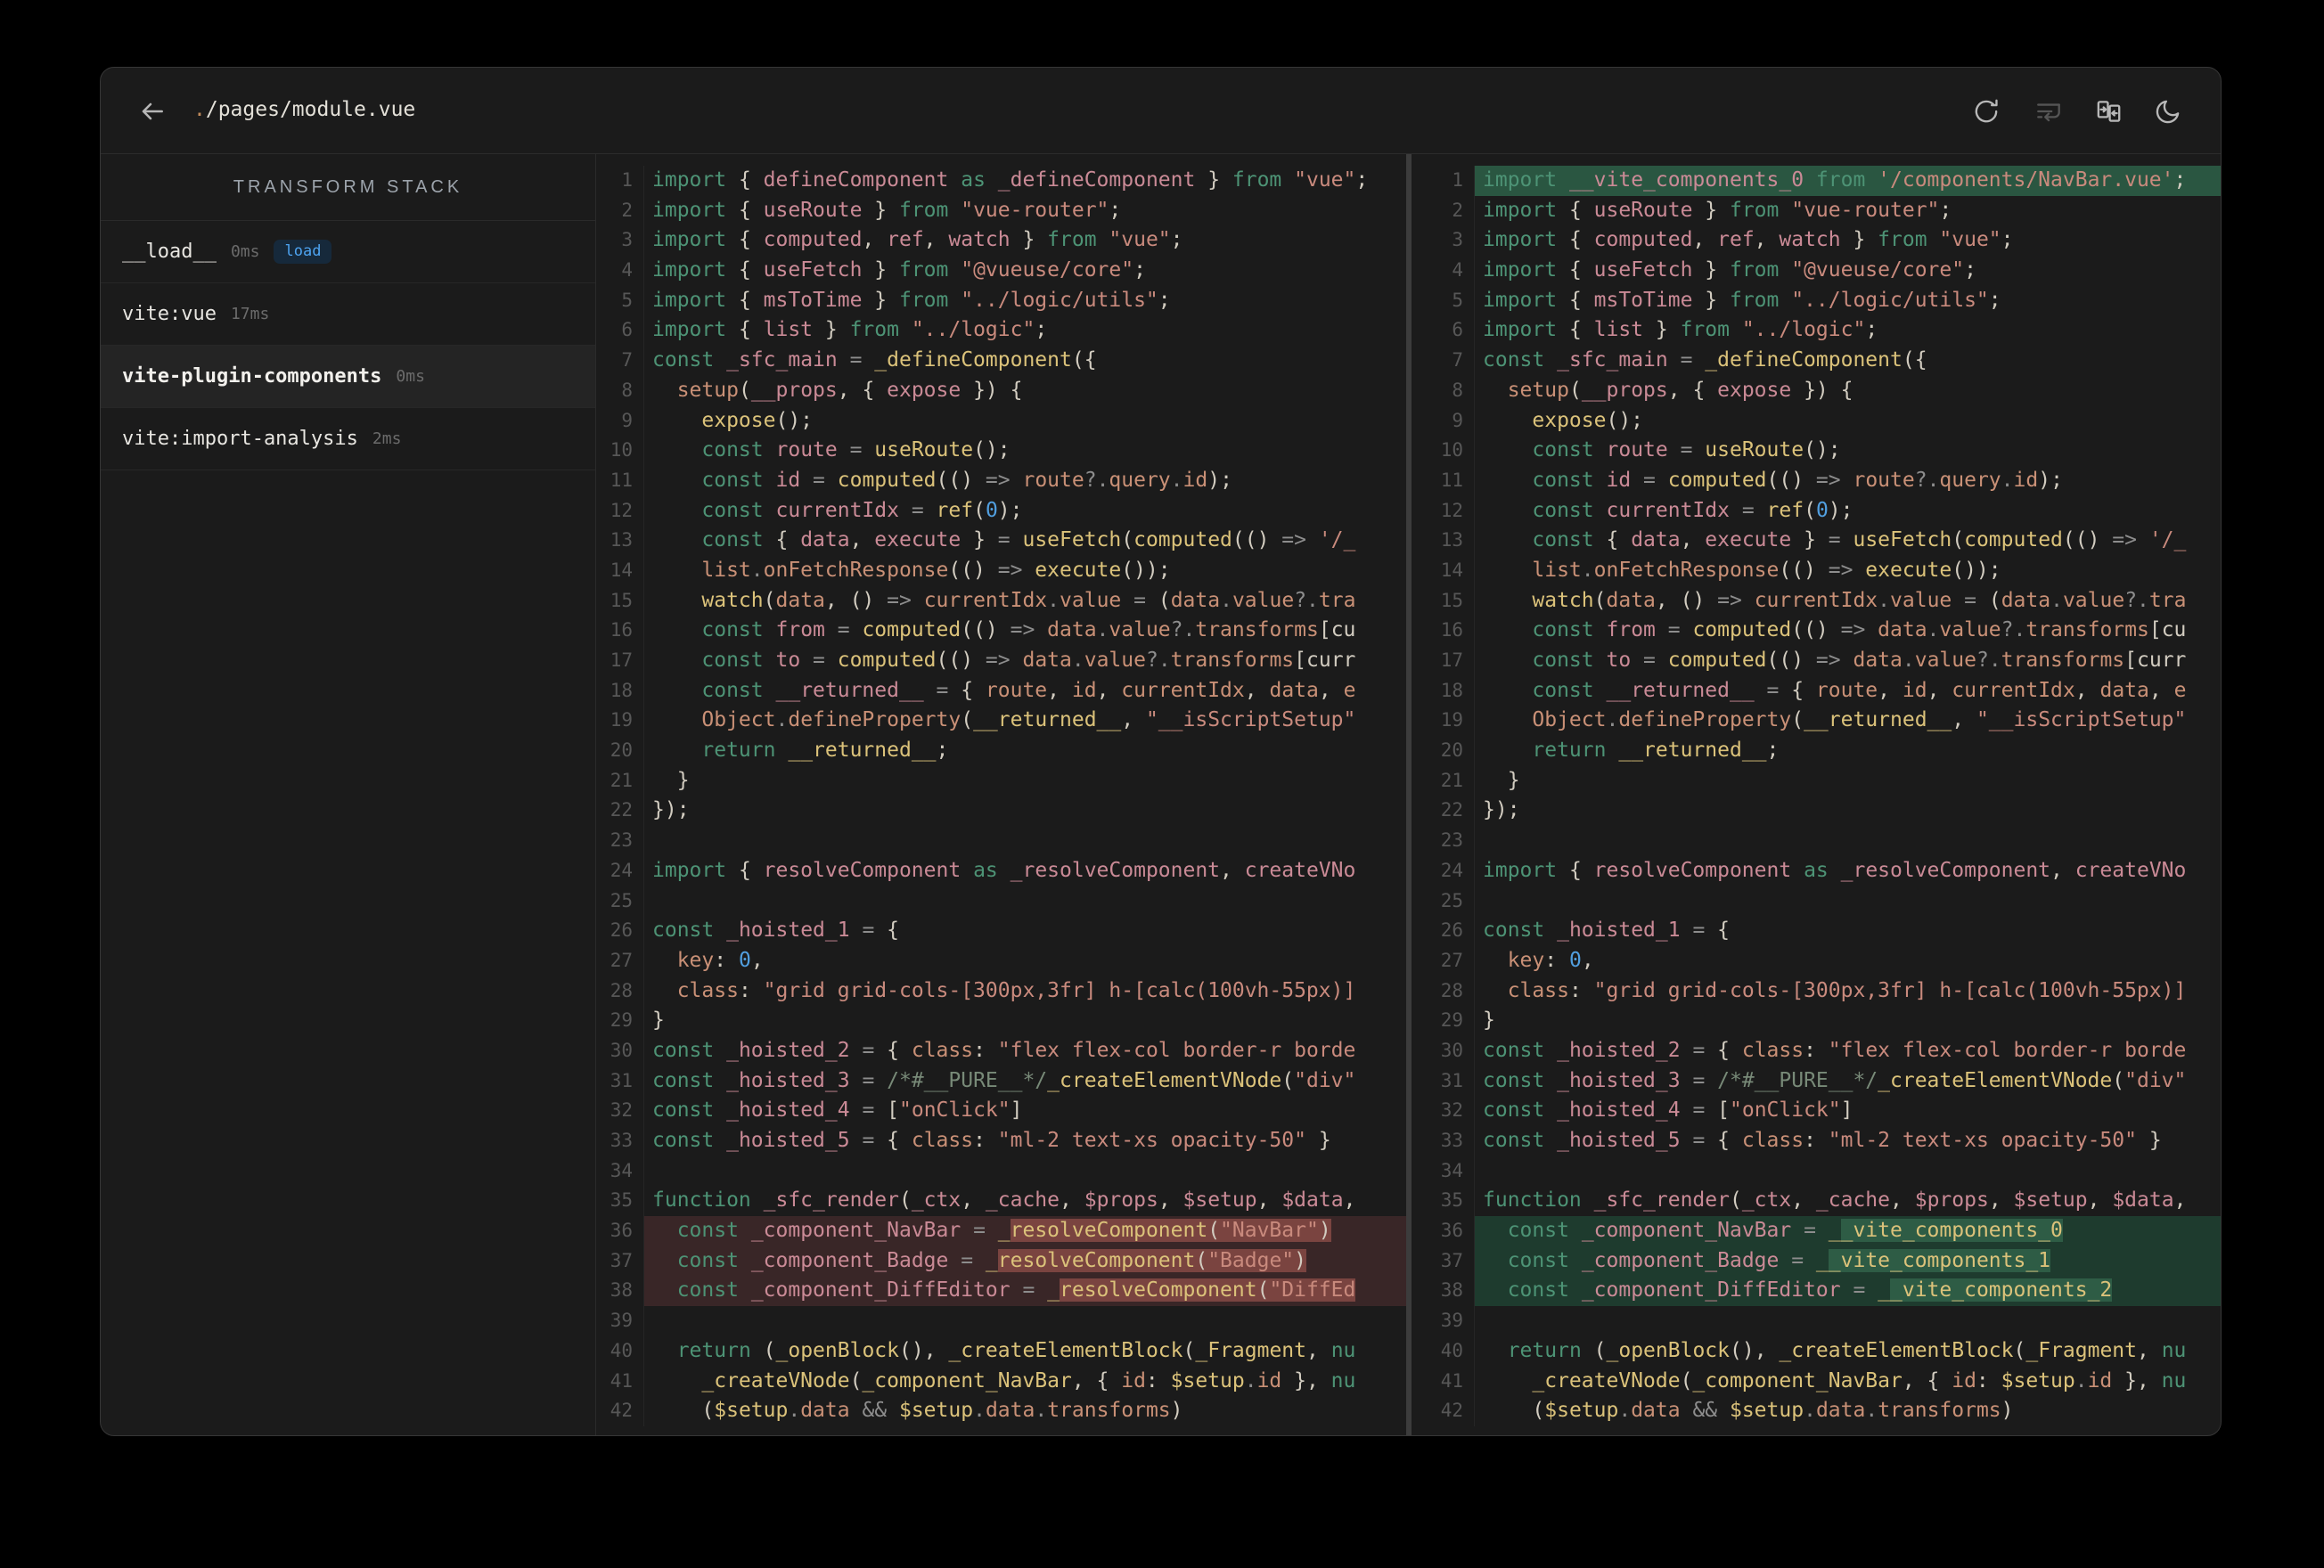 Image resolution: width=2324 pixels, height=1568 pixels. Describe the element at coordinates (1451, 1291) in the screenshot. I see `line-number: 38` at that location.